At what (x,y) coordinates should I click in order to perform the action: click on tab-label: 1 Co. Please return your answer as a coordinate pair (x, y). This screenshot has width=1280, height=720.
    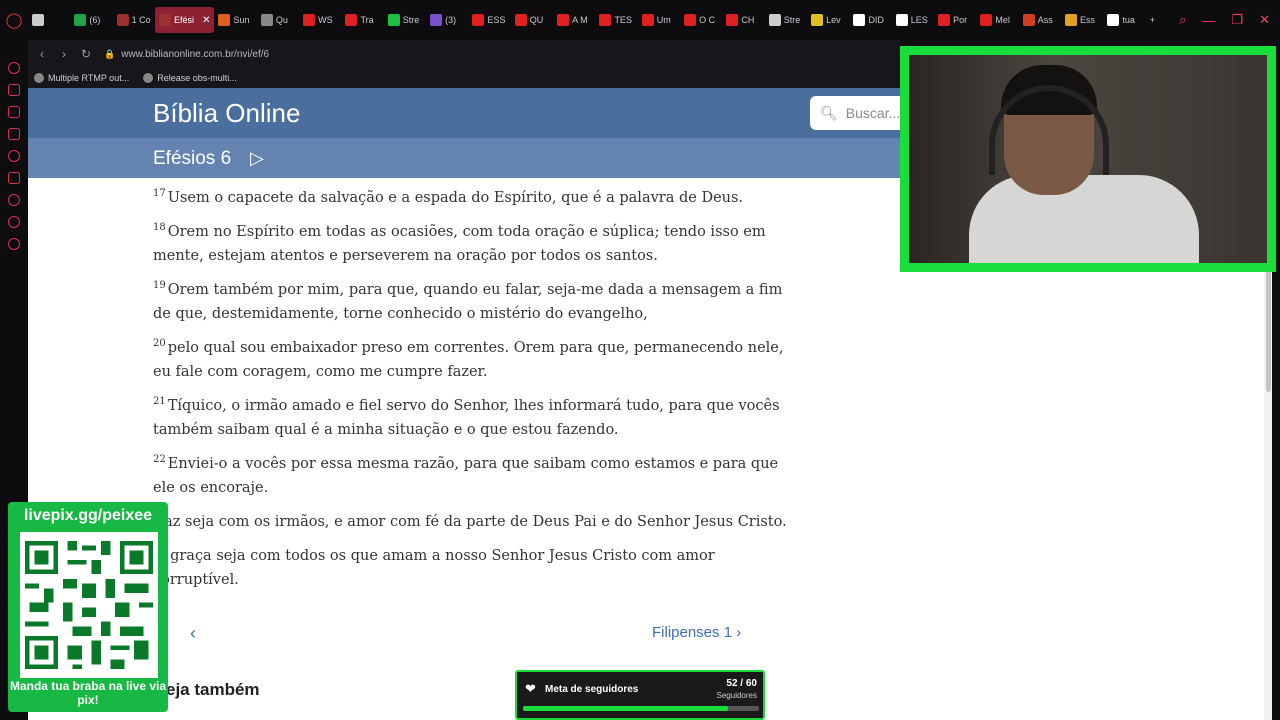
    Looking at the image, I should click on (141, 20).